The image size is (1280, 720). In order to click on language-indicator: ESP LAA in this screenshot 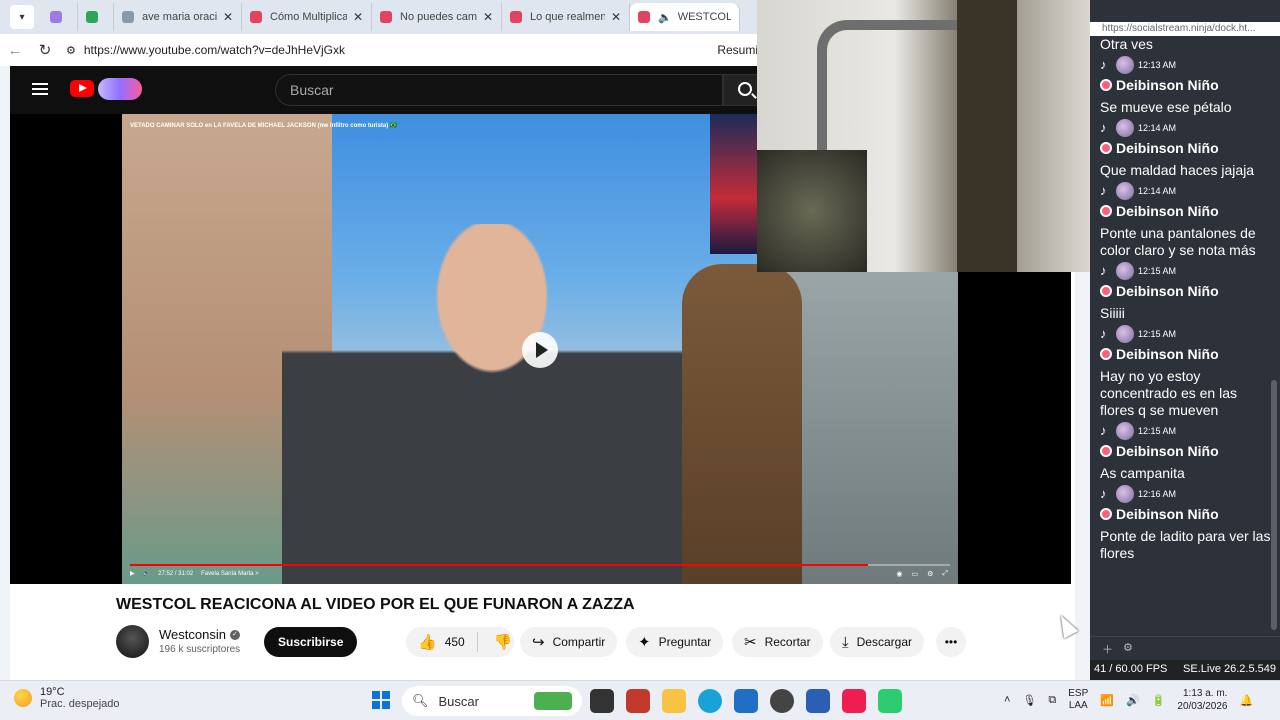, I will do `click(1078, 700)`.